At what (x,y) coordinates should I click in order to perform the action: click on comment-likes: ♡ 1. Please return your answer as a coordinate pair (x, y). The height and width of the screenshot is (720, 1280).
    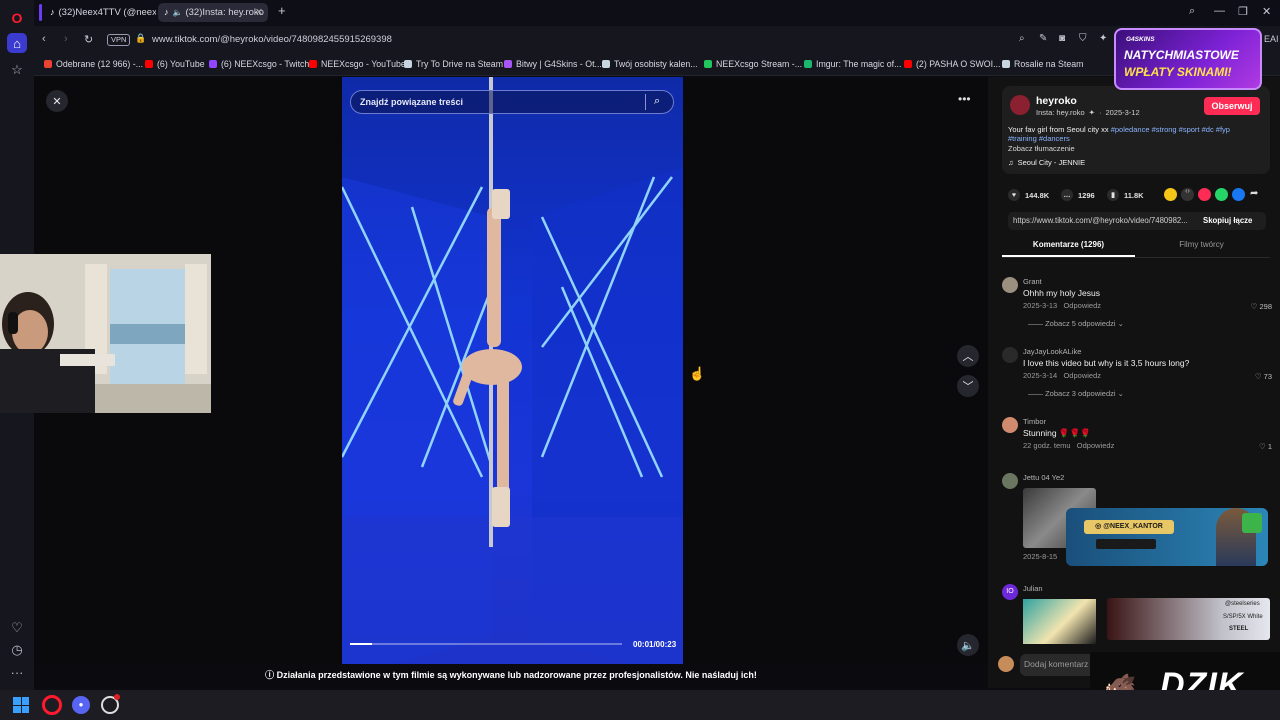
    Looking at the image, I should click on (1265, 446).